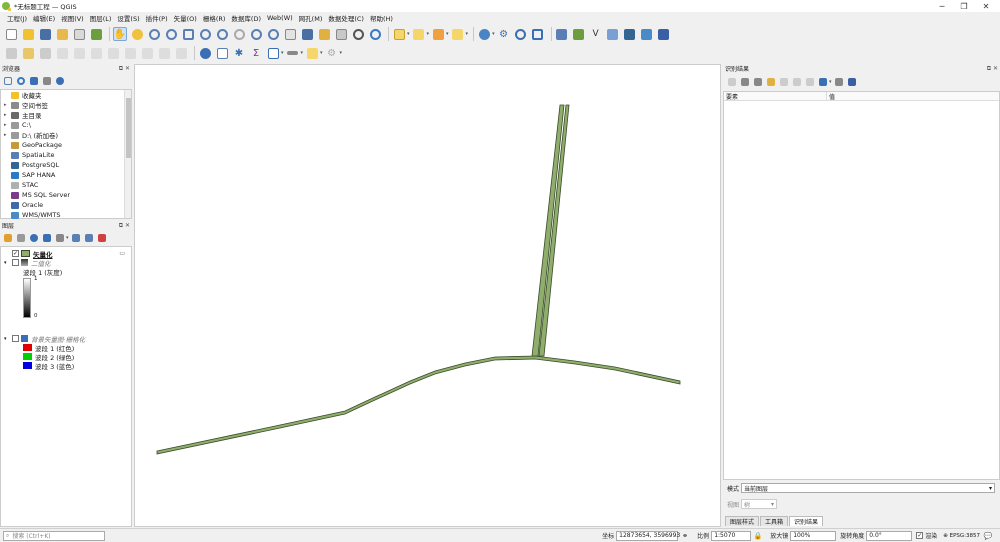  Describe the element at coordinates (256, 53) in the screenshot. I see `statistics-icon: Σ` at that location.